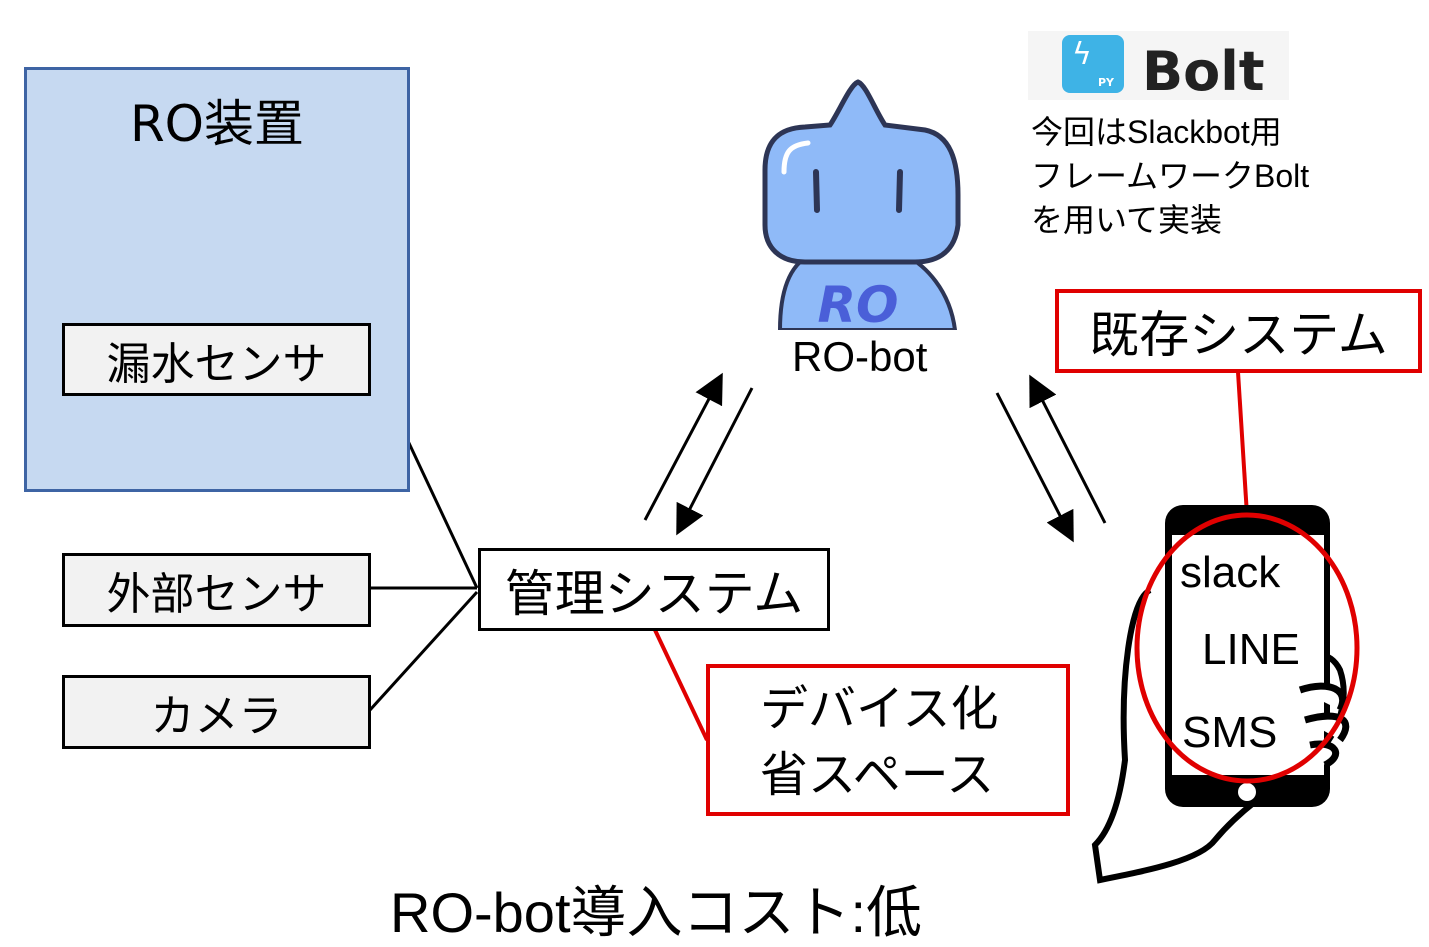  I want to click on benefit-callout: デバイス化 省スペース, so click(888, 740).